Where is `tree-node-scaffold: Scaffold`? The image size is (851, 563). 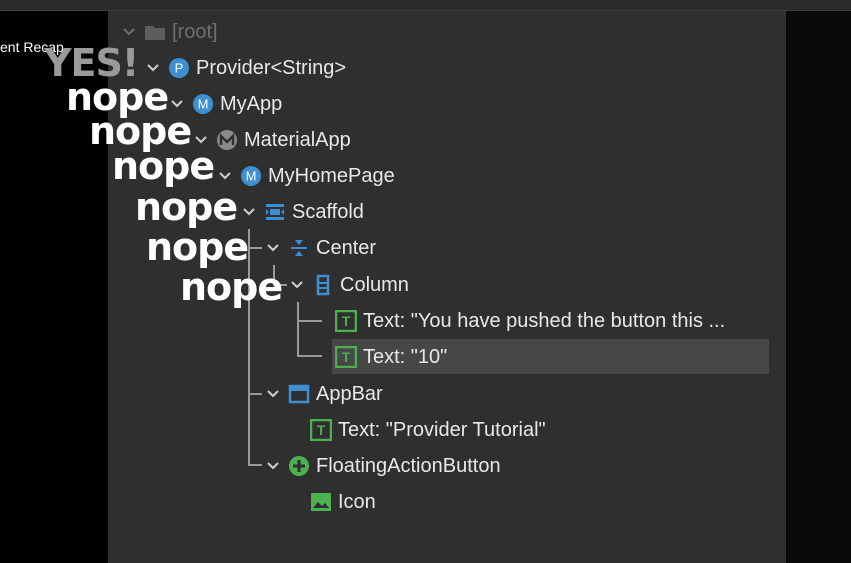
tree-node-scaffold: Scaffold is located at coordinates (302, 212).